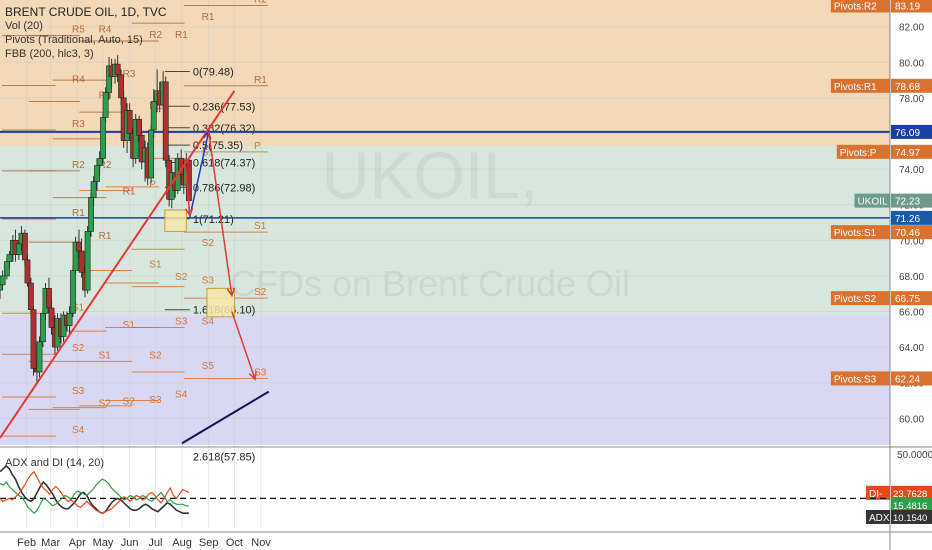  Describe the element at coordinates (914, 455) in the screenshot. I see `adx-tick-label: 50.0000` at that location.